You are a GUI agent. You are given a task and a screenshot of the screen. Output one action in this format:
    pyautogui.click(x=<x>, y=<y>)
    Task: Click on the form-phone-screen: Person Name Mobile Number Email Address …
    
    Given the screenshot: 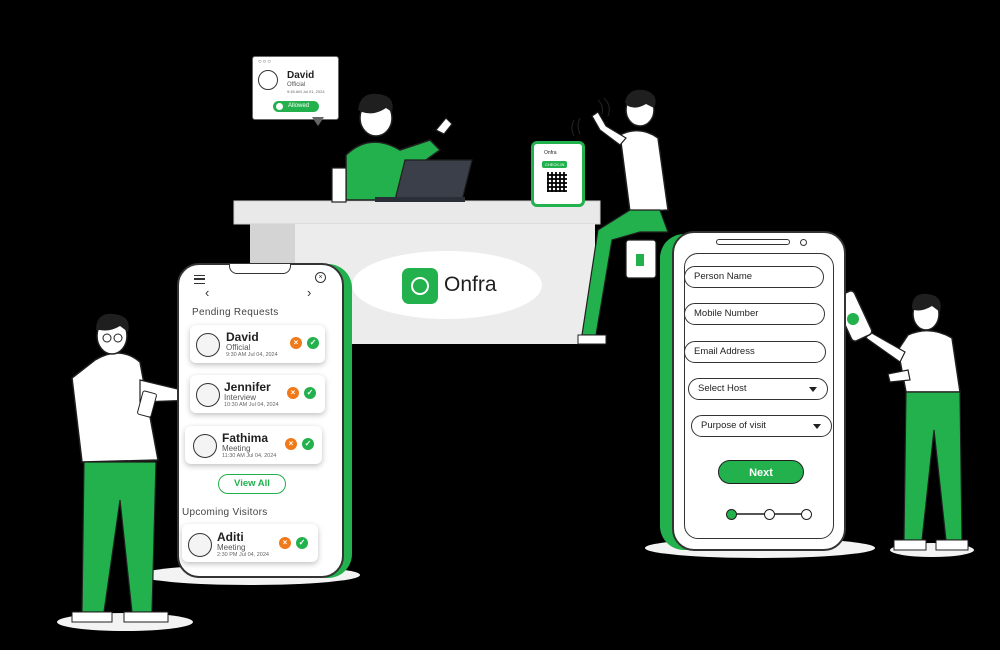 What is the action you would take?
    pyautogui.click(x=759, y=391)
    